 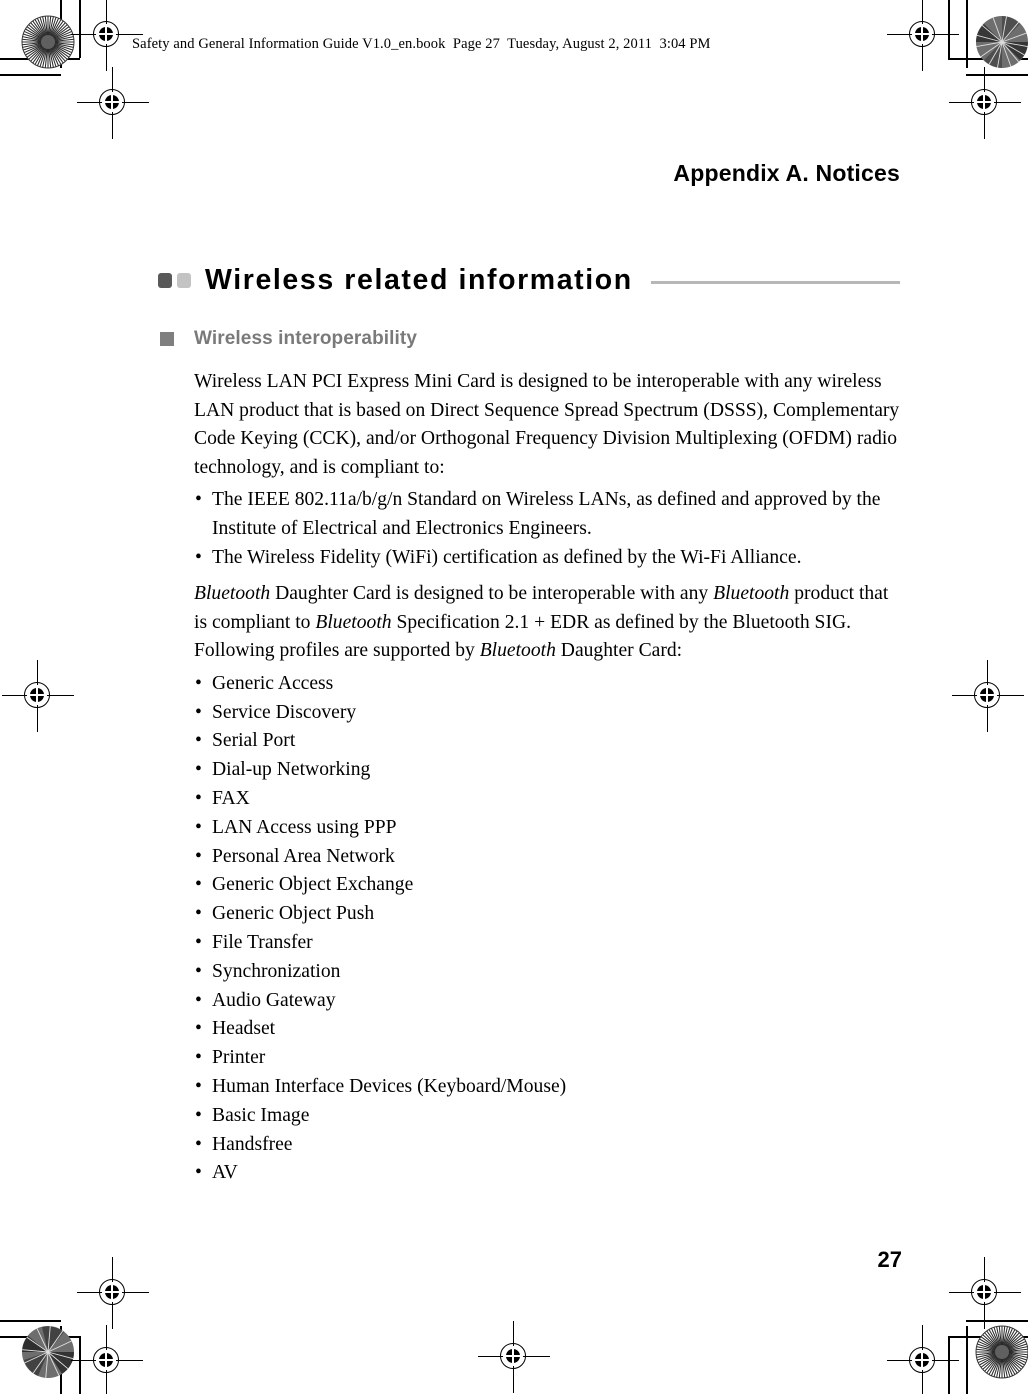 I want to click on rosette-mark-bottom-right, so click(x=1000, y=1352).